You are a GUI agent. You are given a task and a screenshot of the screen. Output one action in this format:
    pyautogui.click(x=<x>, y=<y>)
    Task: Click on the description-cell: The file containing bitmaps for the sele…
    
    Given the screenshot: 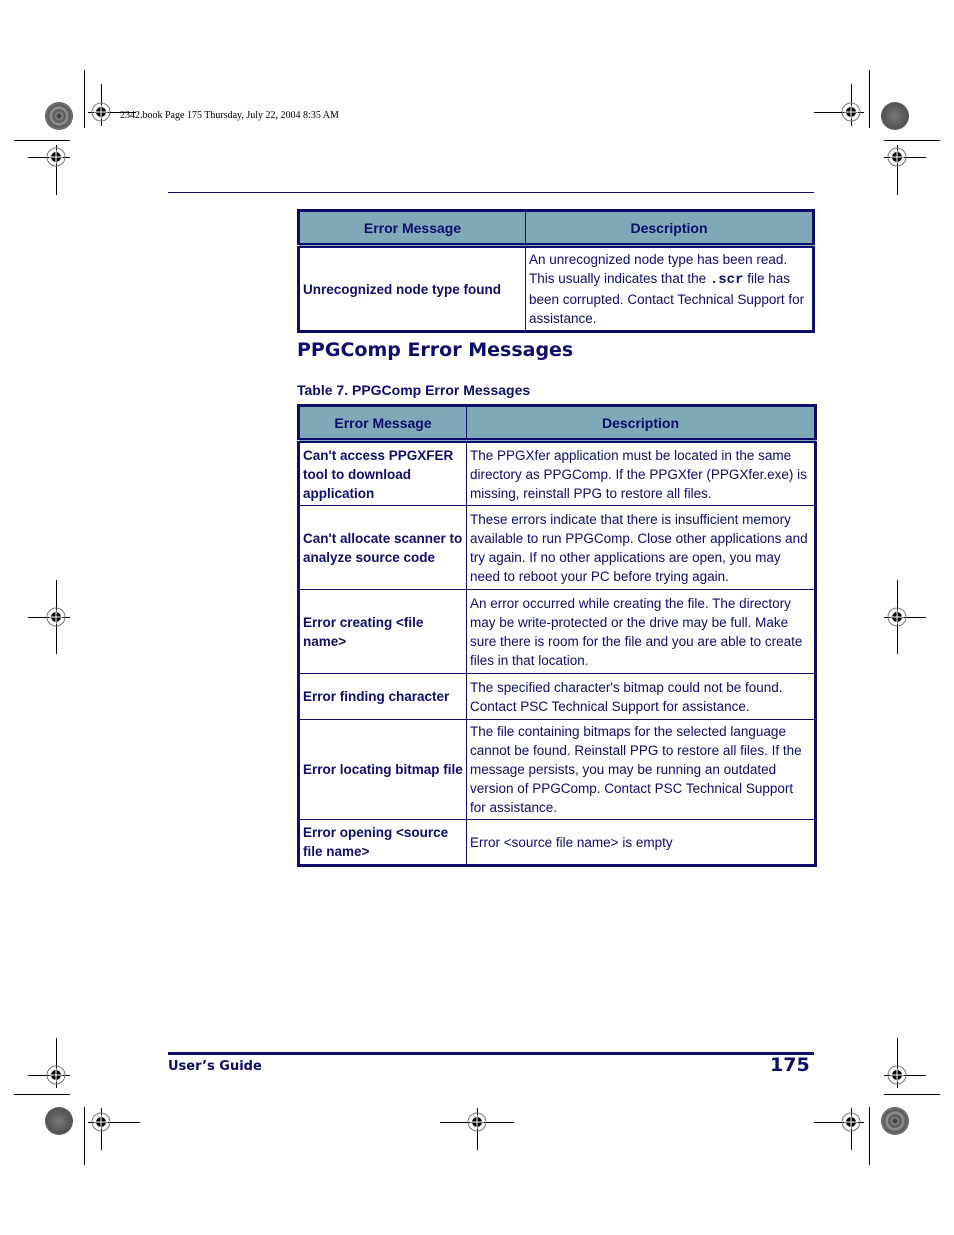 What is the action you would take?
    pyautogui.click(x=641, y=769)
    